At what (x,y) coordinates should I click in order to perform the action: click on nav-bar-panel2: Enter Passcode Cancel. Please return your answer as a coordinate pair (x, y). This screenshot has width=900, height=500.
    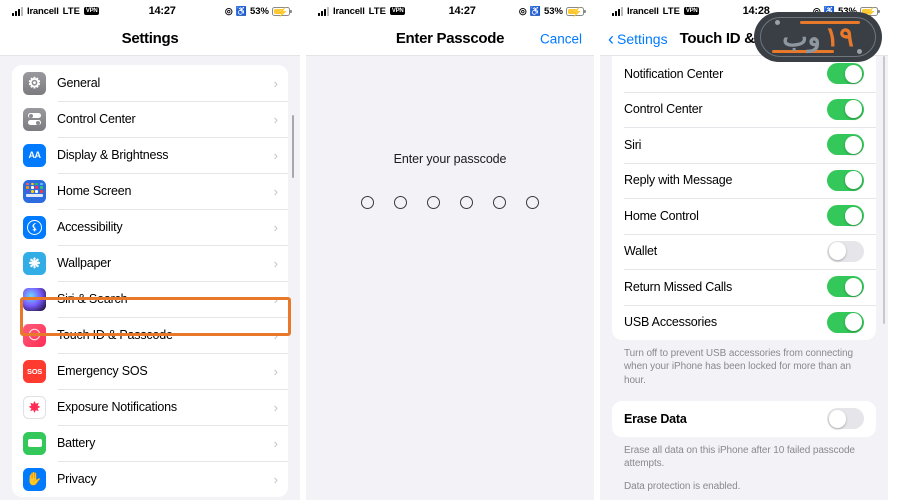
    Looking at the image, I should click on (450, 39).